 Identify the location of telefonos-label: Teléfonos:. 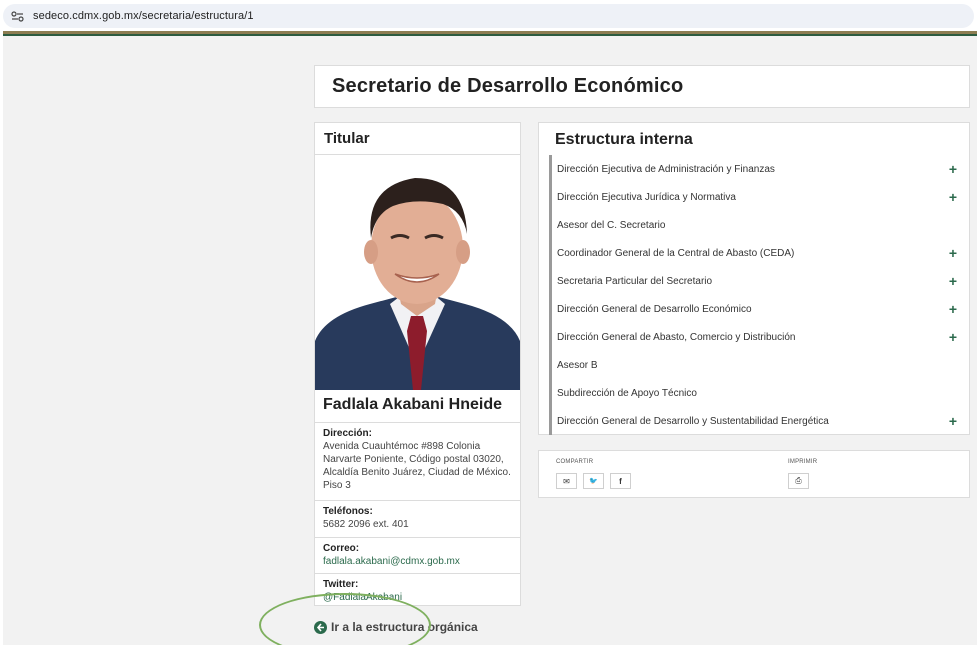
(348, 511).